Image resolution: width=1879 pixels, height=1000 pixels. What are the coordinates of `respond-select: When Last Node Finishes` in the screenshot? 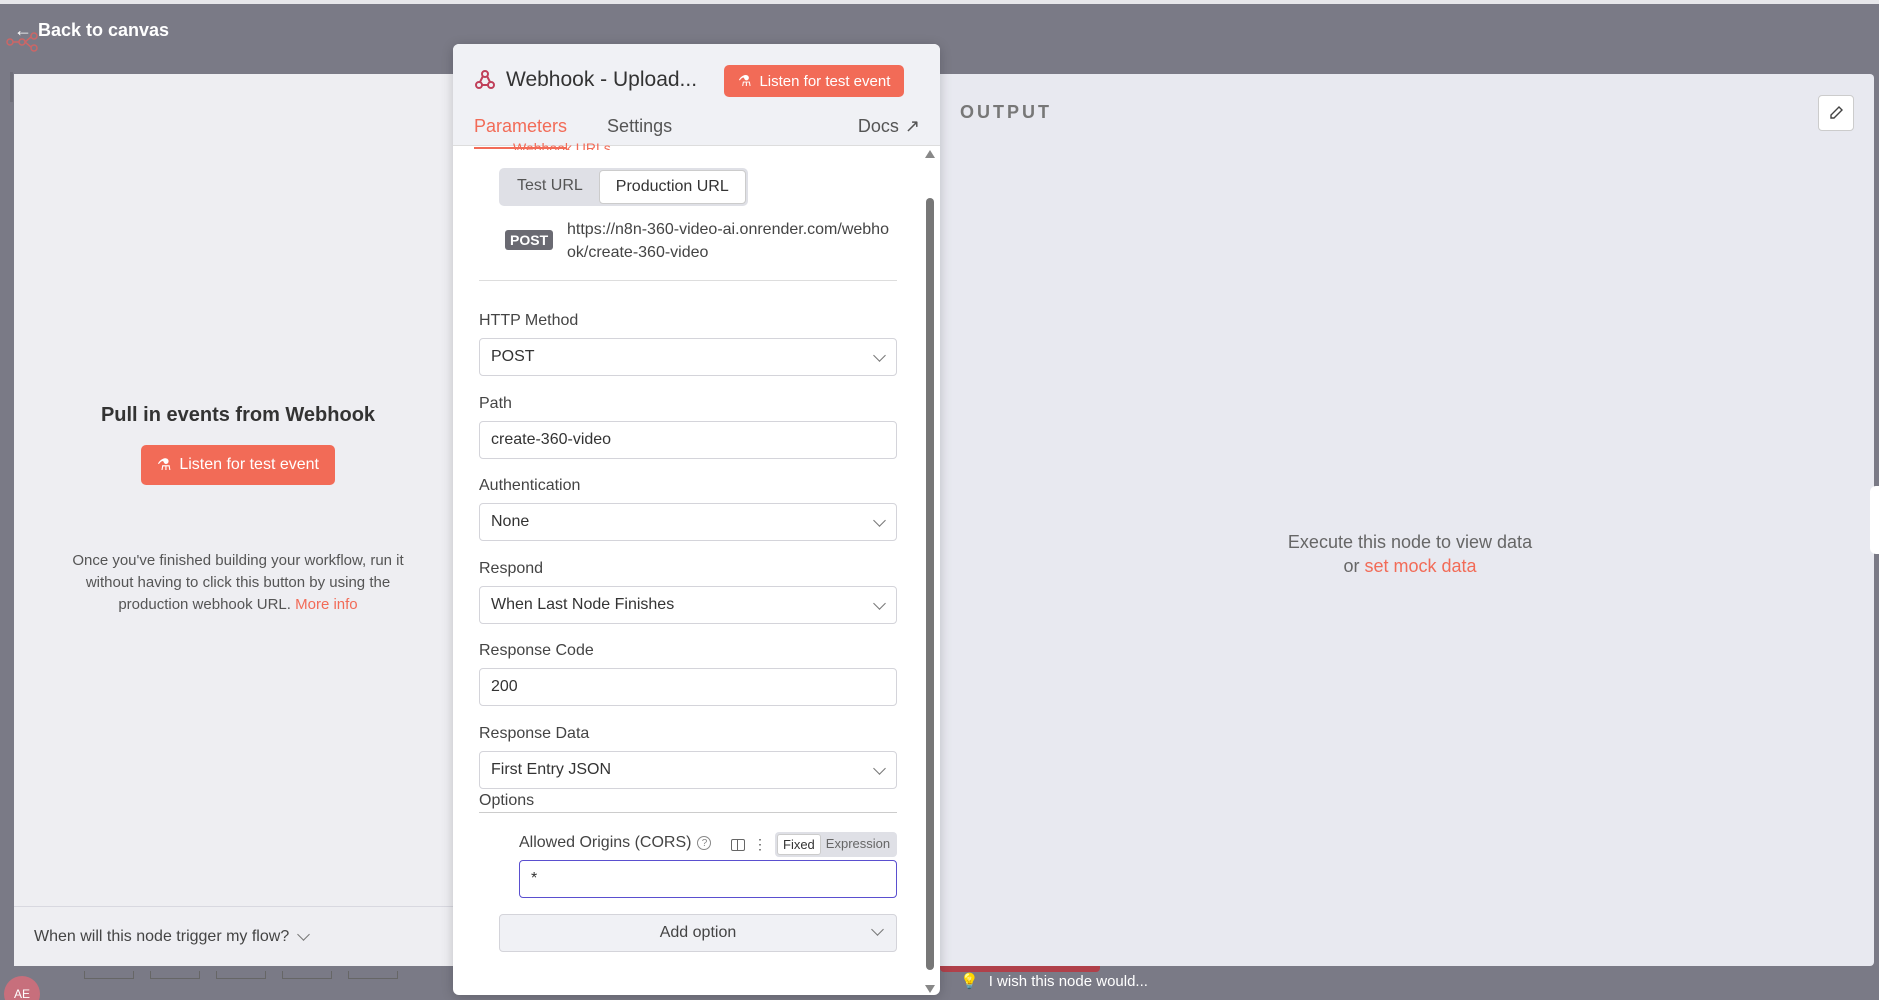 It's located at (688, 605).